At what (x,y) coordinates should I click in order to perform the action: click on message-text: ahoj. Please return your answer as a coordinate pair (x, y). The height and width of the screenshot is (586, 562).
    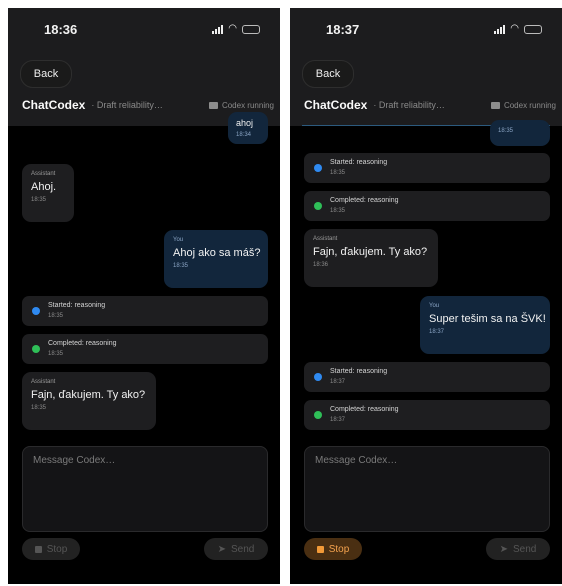
    Looking at the image, I should click on (245, 123).